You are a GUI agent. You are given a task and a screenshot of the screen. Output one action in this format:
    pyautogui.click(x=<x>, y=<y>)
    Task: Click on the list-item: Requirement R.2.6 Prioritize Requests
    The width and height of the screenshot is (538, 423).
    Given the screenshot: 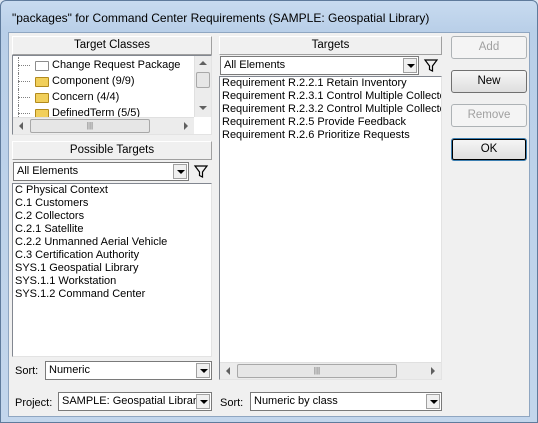 What is the action you would take?
    pyautogui.click(x=330, y=135)
    